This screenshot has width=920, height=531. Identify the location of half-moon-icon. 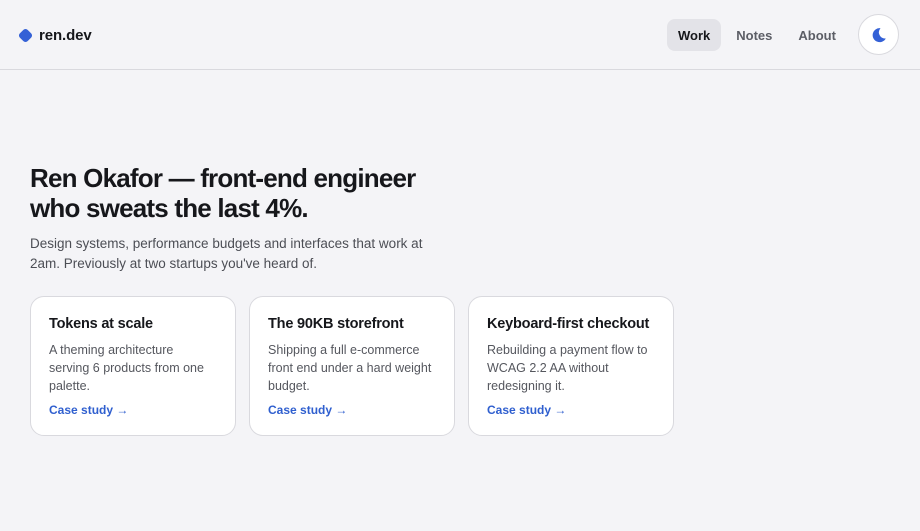
(879, 34).